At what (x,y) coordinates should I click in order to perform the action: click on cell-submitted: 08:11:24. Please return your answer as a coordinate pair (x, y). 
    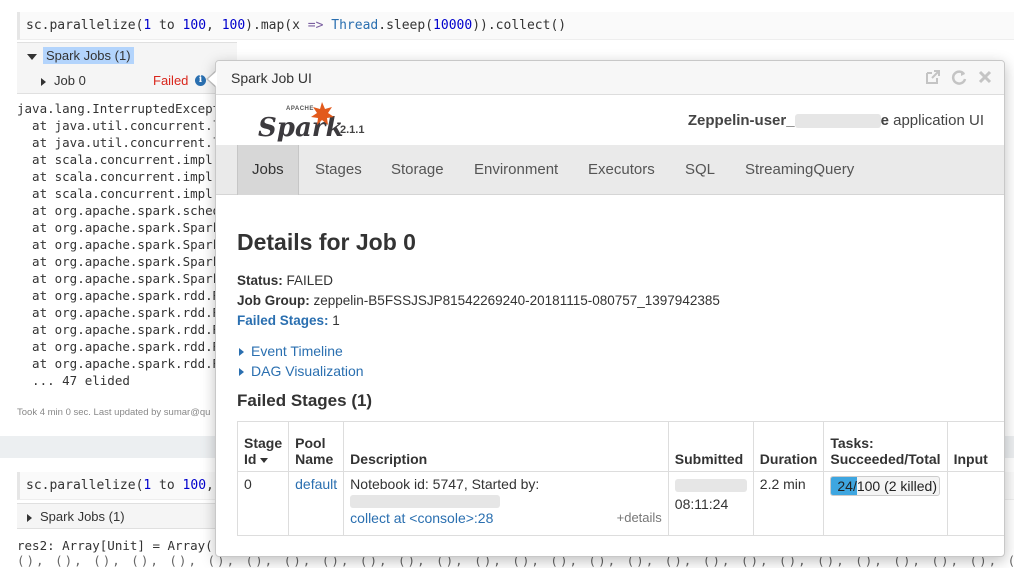
    Looking at the image, I should click on (710, 503).